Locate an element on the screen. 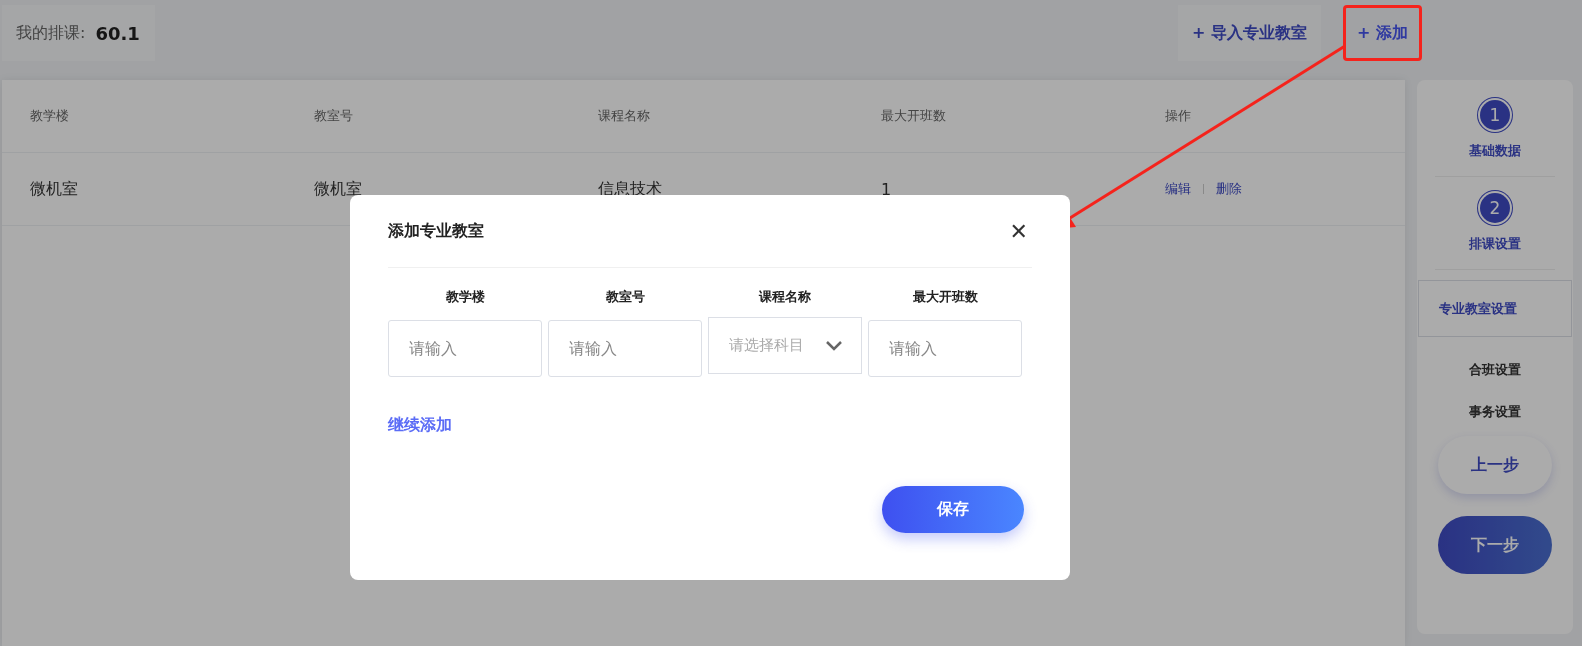  sidebar-item: 专业教室设置 is located at coordinates (1495, 308).